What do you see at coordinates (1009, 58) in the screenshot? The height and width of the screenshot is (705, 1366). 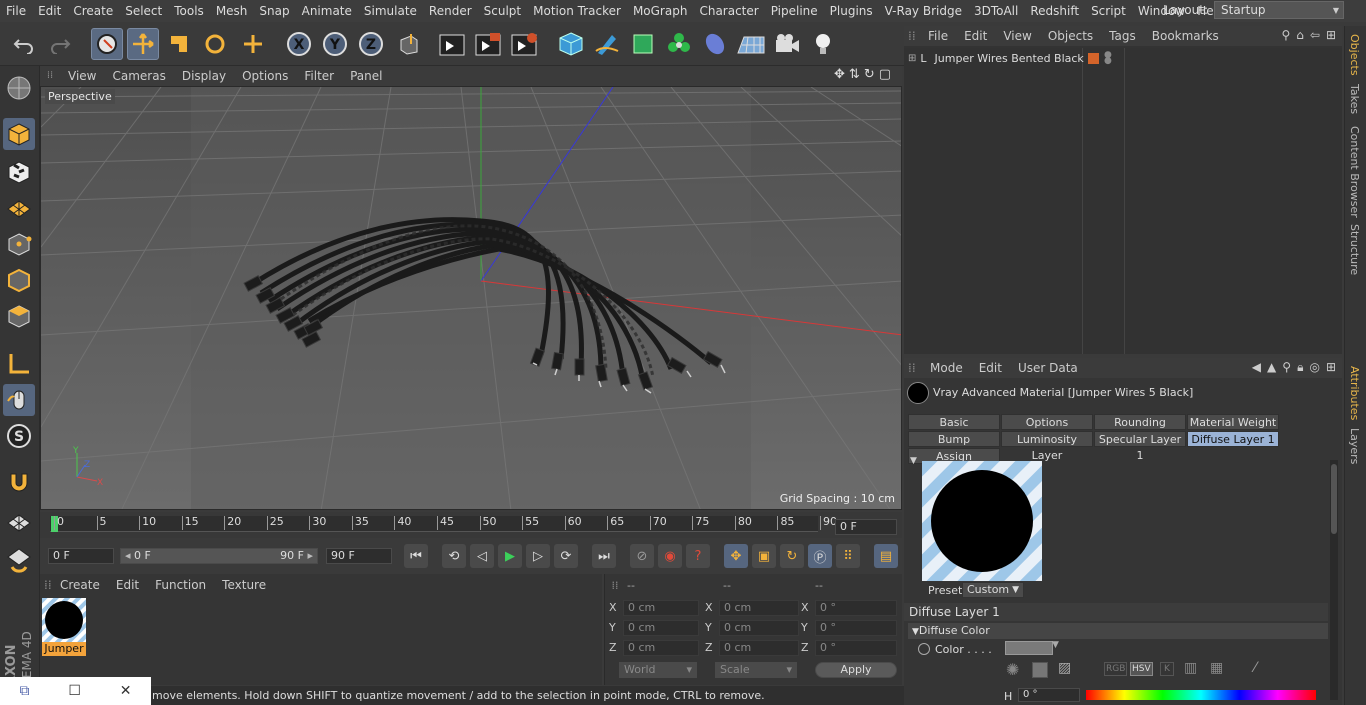 I see `object-name: Jumper Wires Bented Black` at bounding box center [1009, 58].